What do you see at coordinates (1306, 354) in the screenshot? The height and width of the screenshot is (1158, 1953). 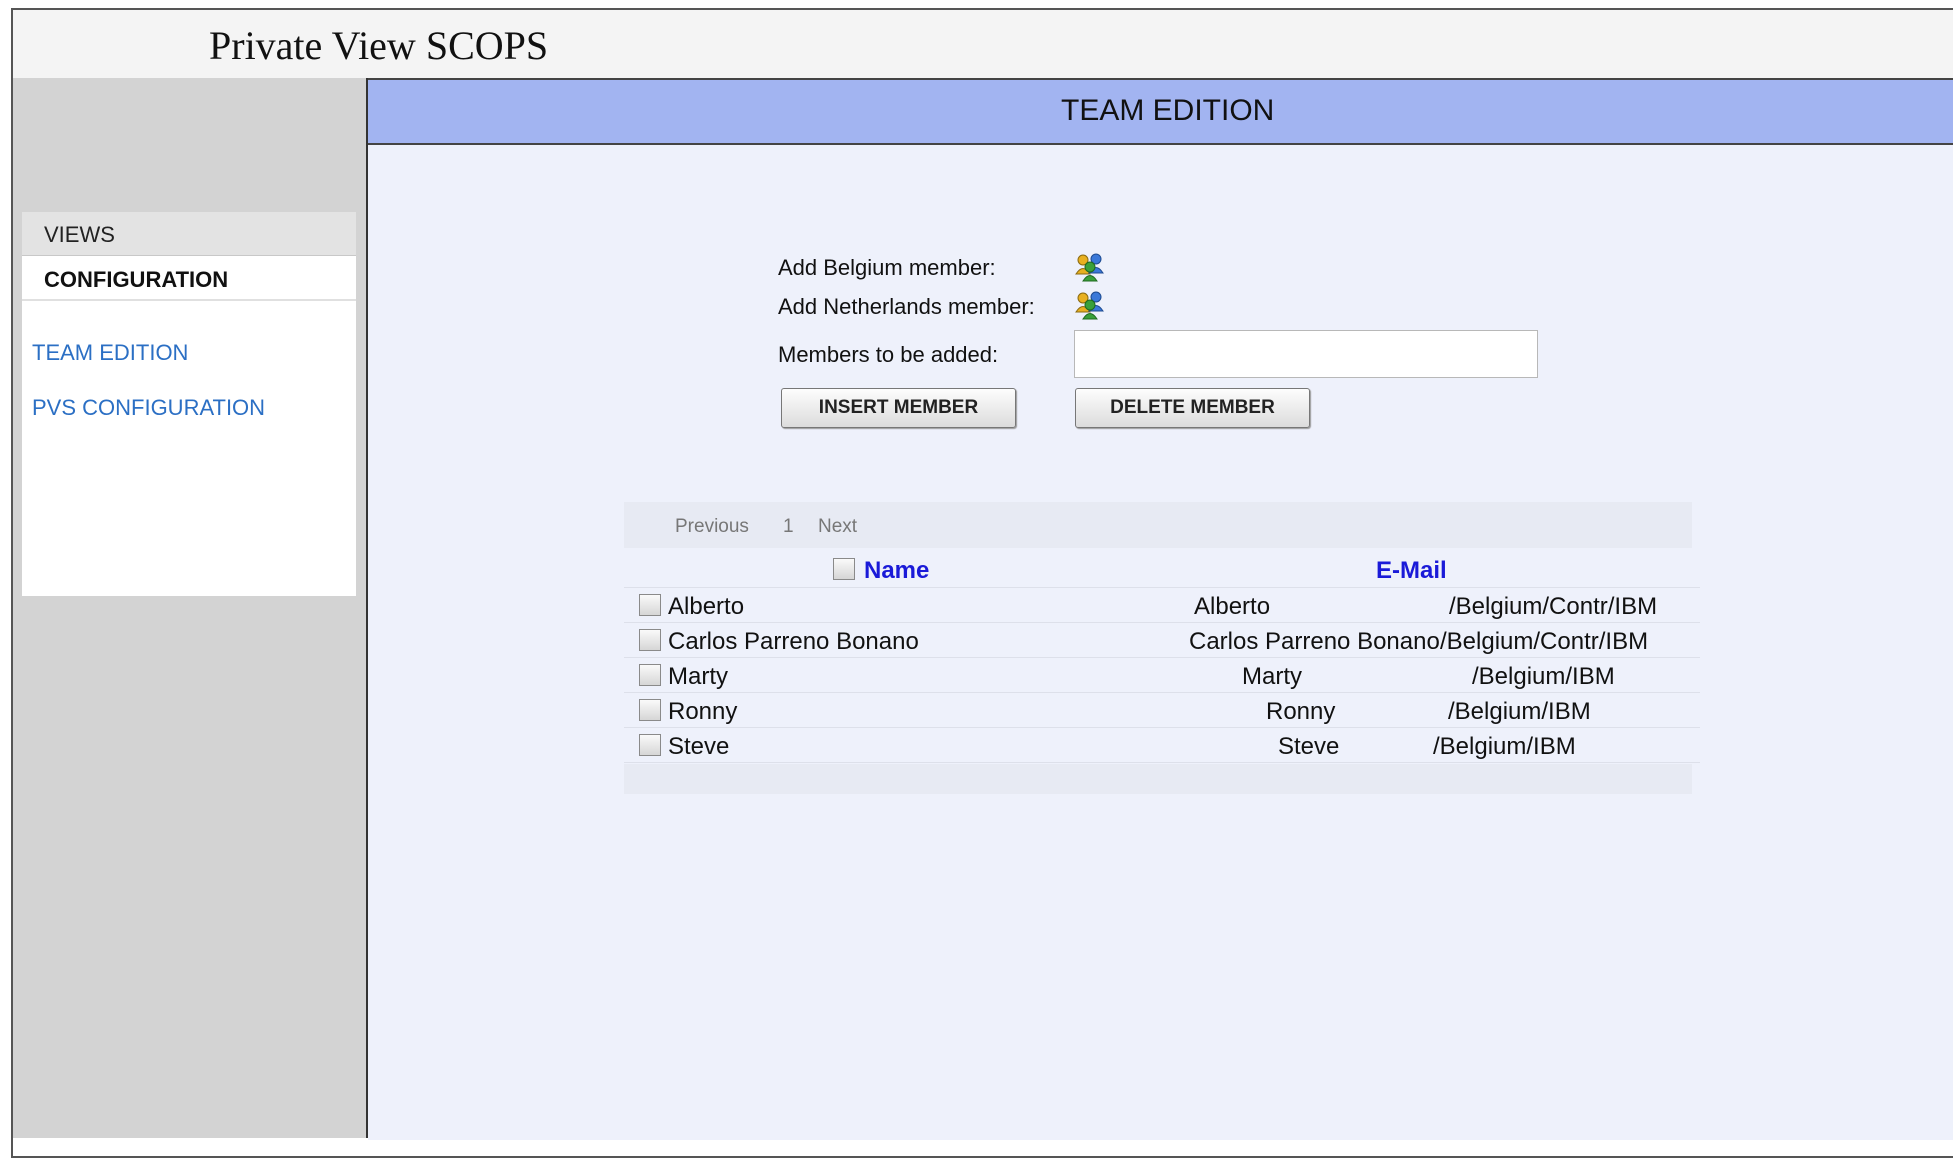 I see `members-to-be-added-input` at bounding box center [1306, 354].